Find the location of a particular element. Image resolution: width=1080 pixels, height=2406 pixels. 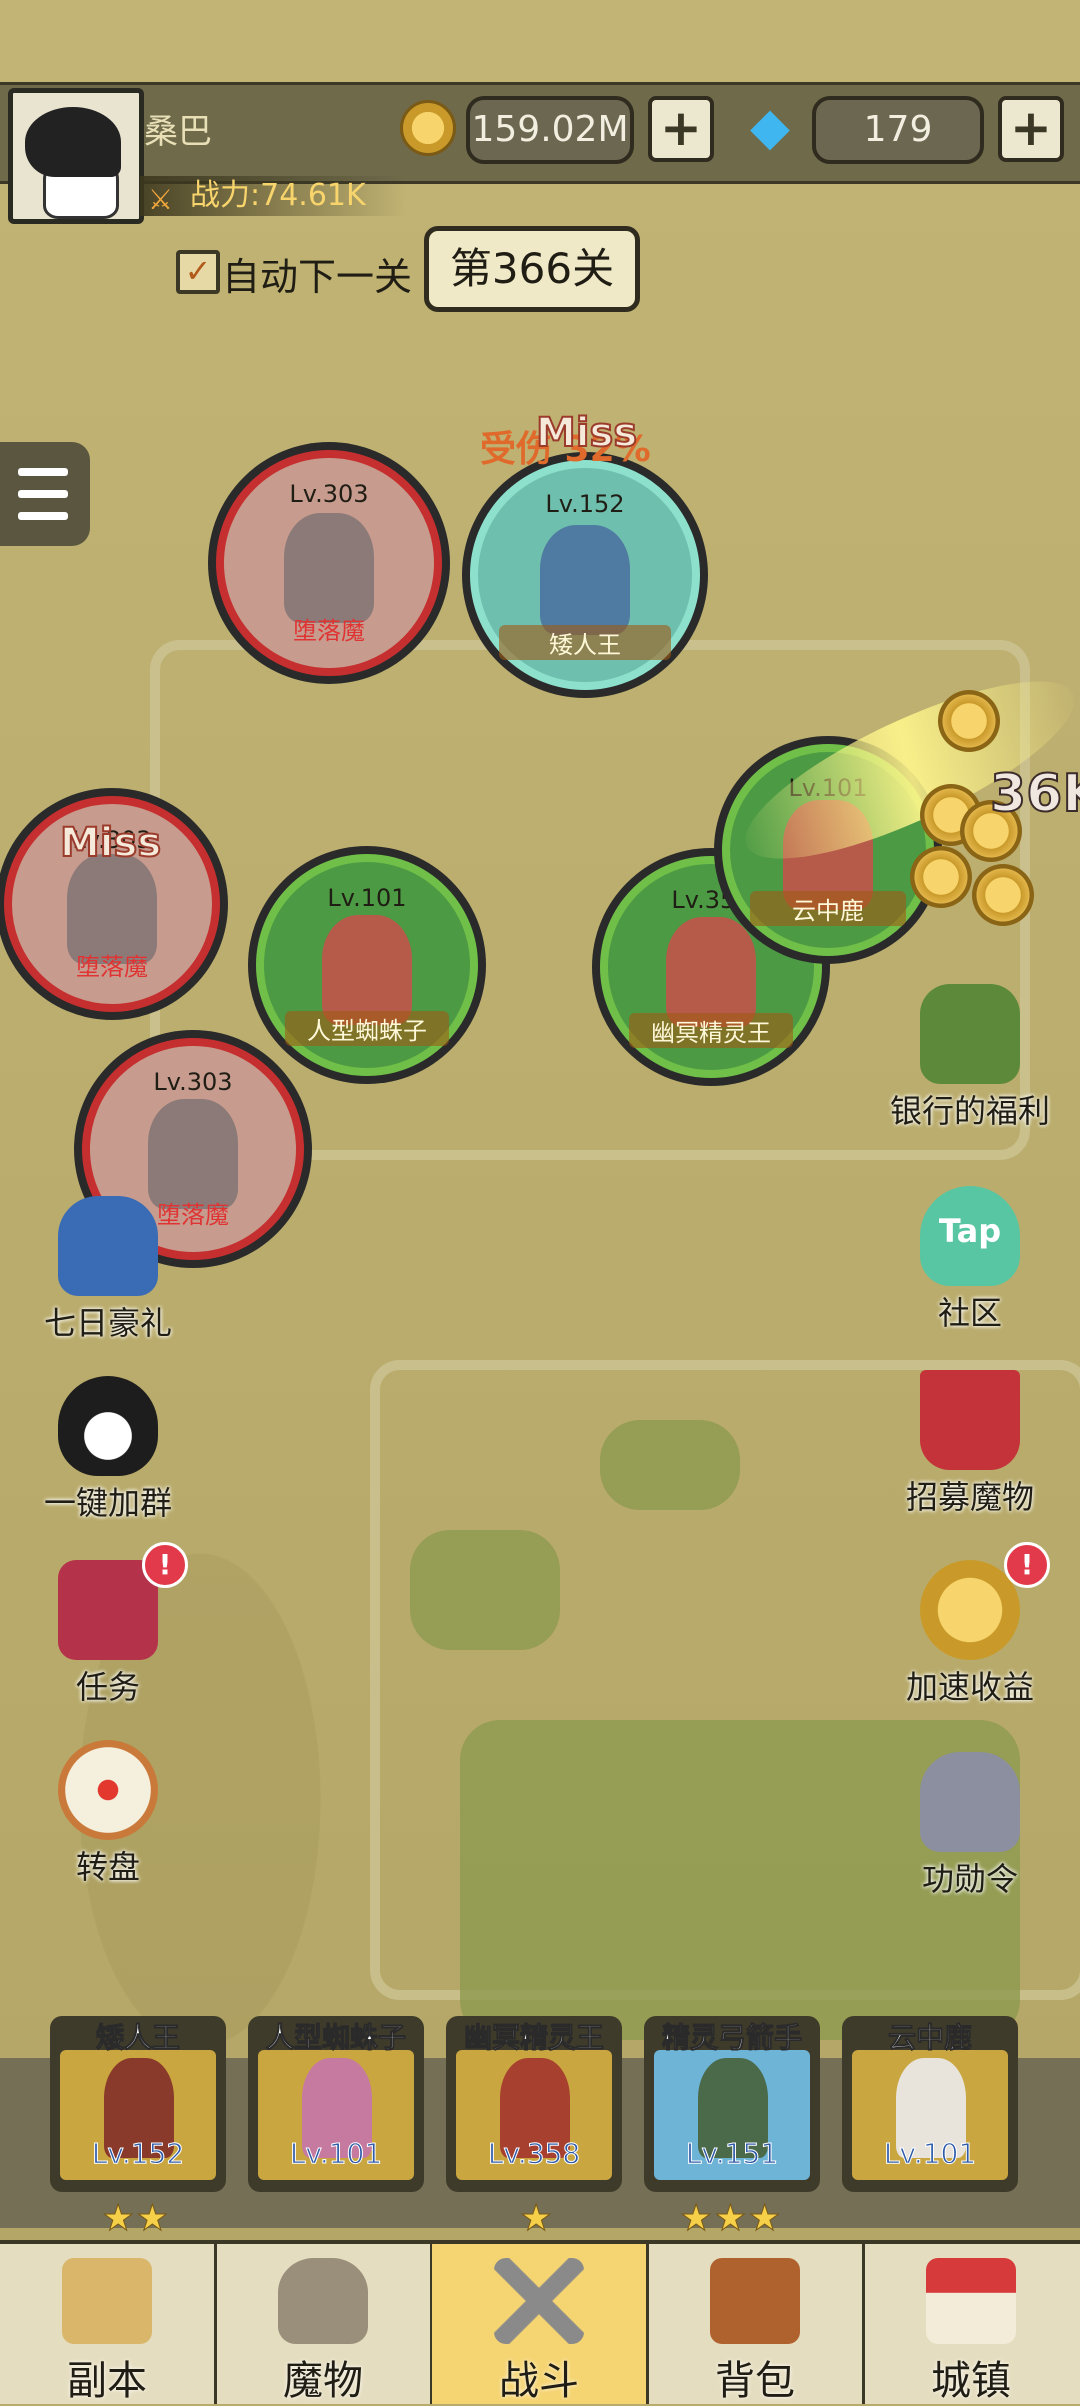

ally-unit: Lv.101 人型蜘蛛子 is located at coordinates (367, 965).